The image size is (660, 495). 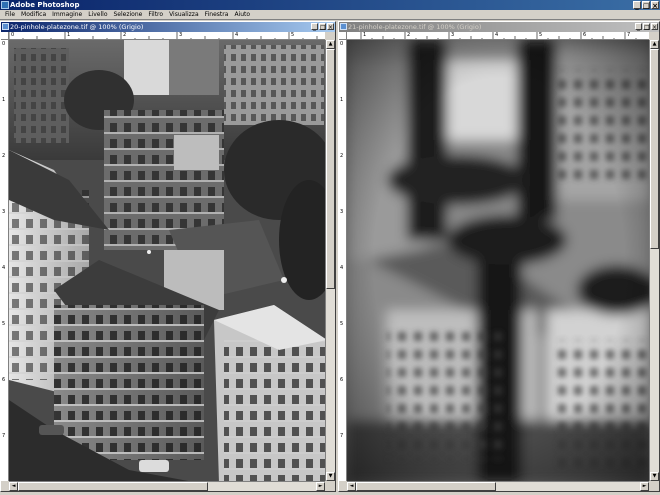 I want to click on document-2-minimize-button: _, so click(x=638, y=27).